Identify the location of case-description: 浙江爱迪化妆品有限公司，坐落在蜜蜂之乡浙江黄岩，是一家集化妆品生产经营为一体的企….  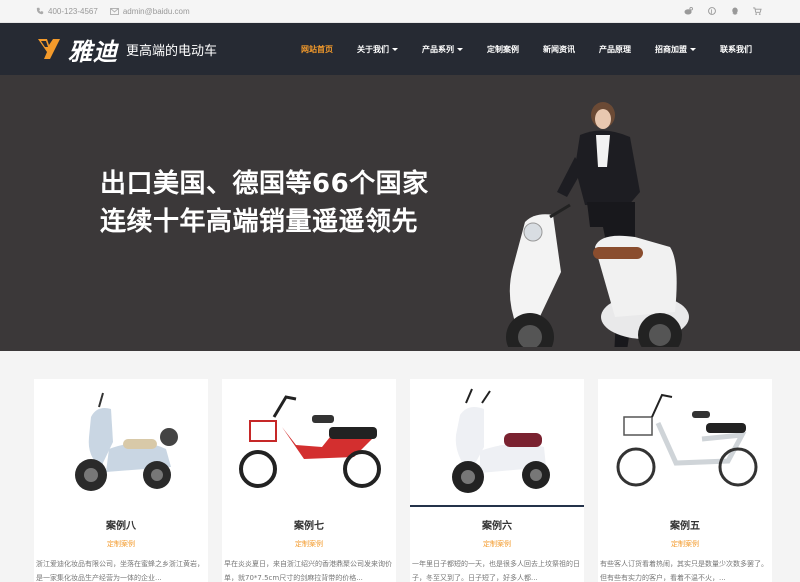
(120, 571).